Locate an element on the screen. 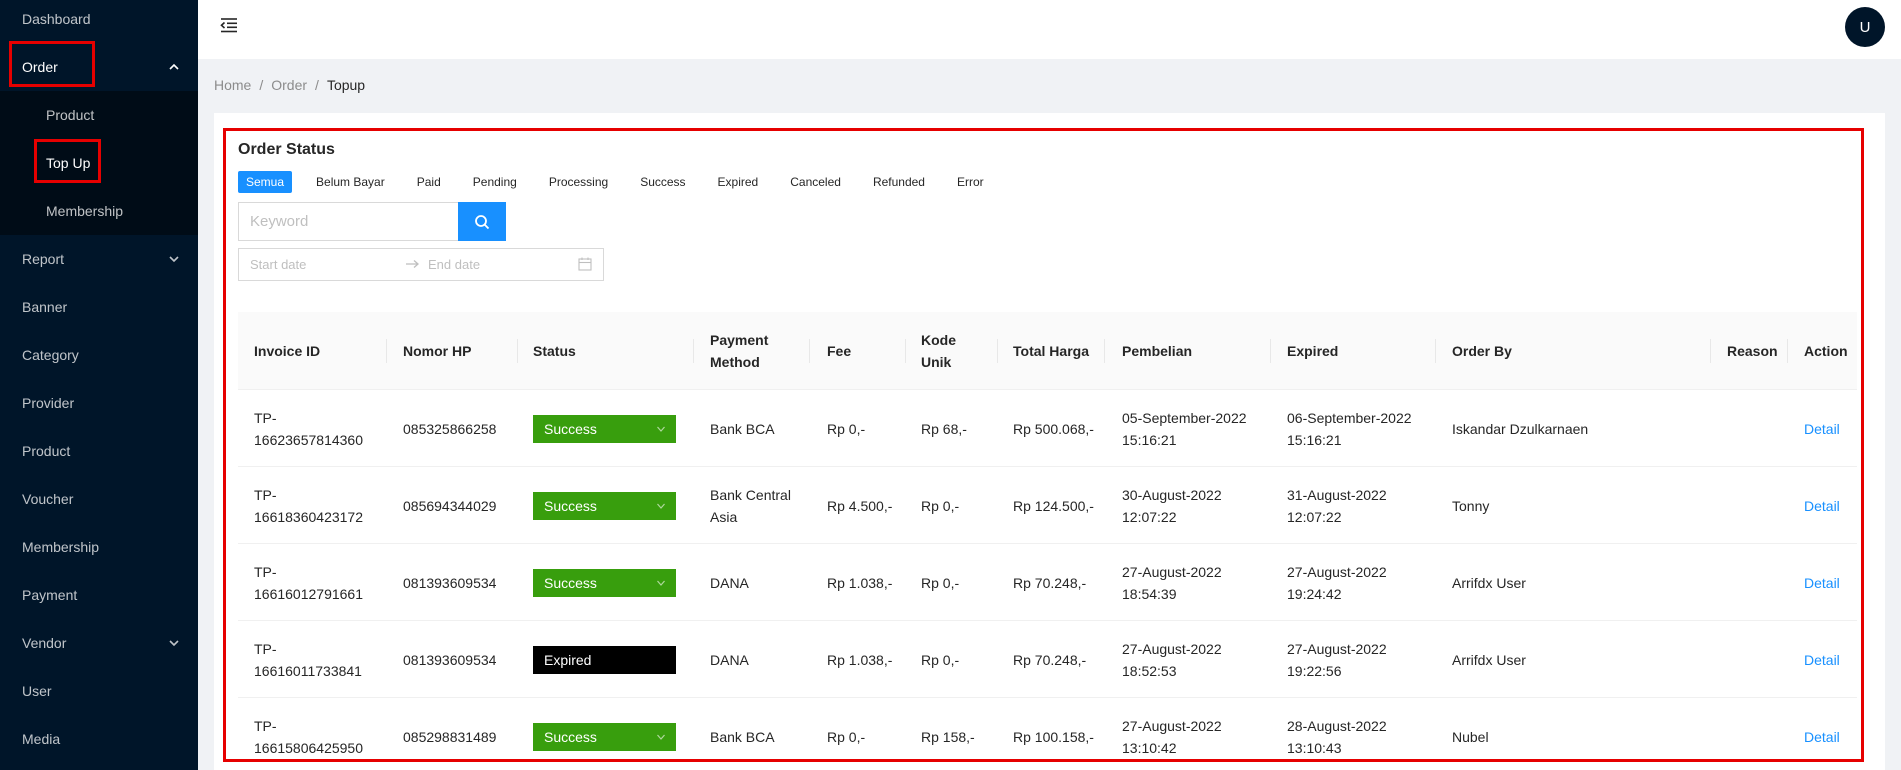 This screenshot has width=1901, height=770. sidebar-item-membership: Membership is located at coordinates (99, 547).